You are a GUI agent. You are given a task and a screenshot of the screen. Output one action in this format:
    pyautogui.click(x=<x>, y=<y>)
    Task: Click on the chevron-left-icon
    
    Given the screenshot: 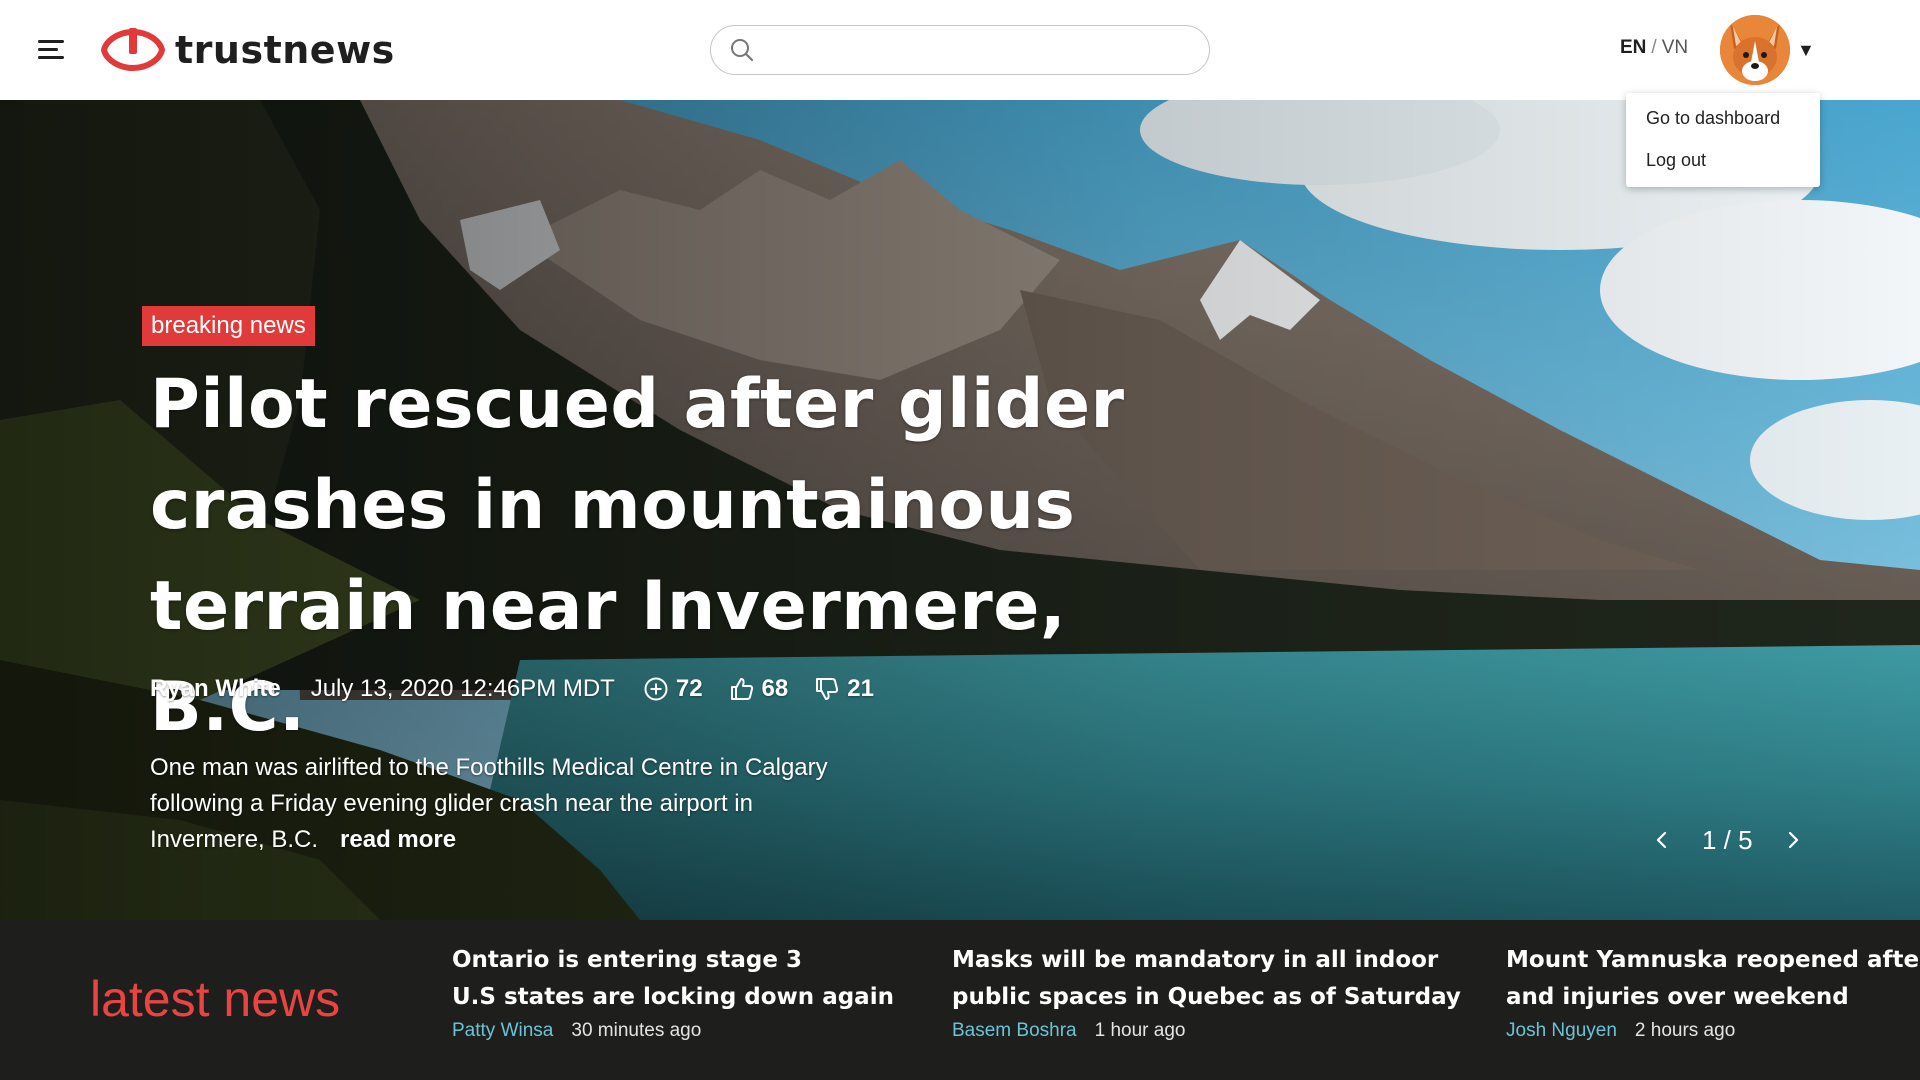 What is the action you would take?
    pyautogui.click(x=1662, y=840)
    